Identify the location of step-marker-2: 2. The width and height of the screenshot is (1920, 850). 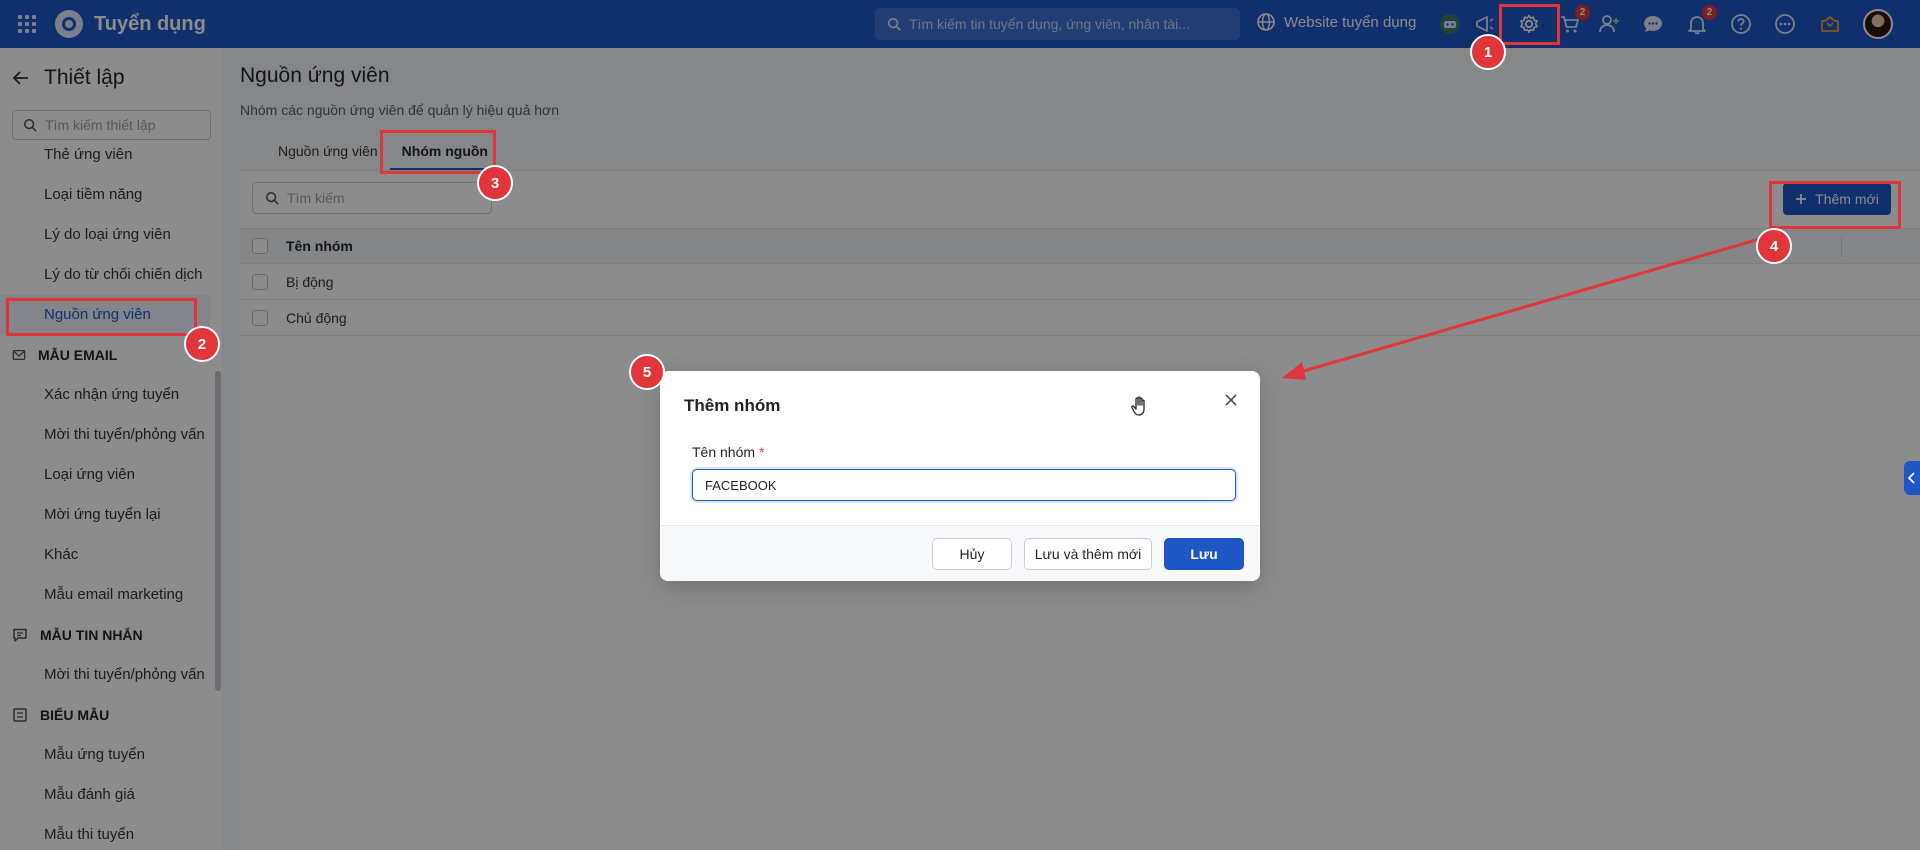
(202, 344).